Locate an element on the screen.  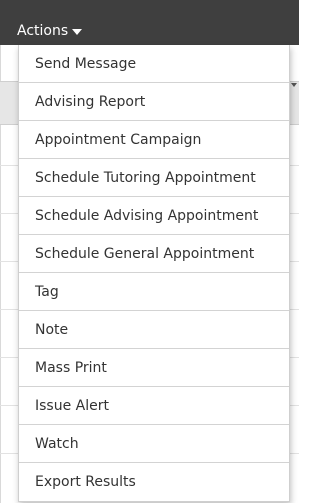
menu-item-issue-alert: Issue Alert is located at coordinates (154, 406).